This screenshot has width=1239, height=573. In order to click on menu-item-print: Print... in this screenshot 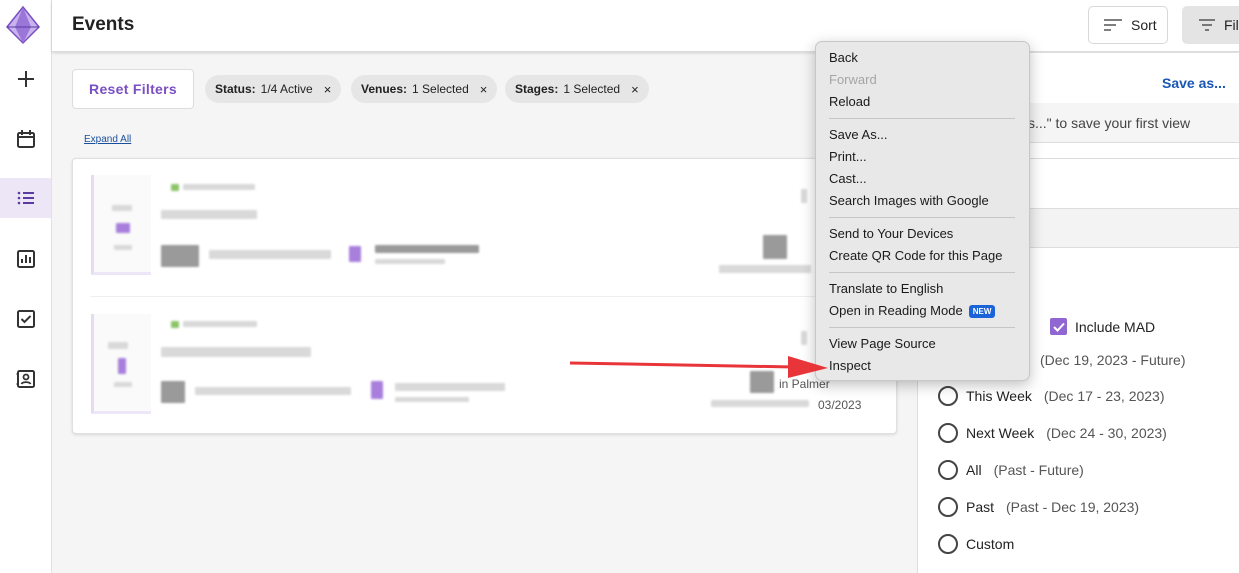, I will do `click(922, 157)`.